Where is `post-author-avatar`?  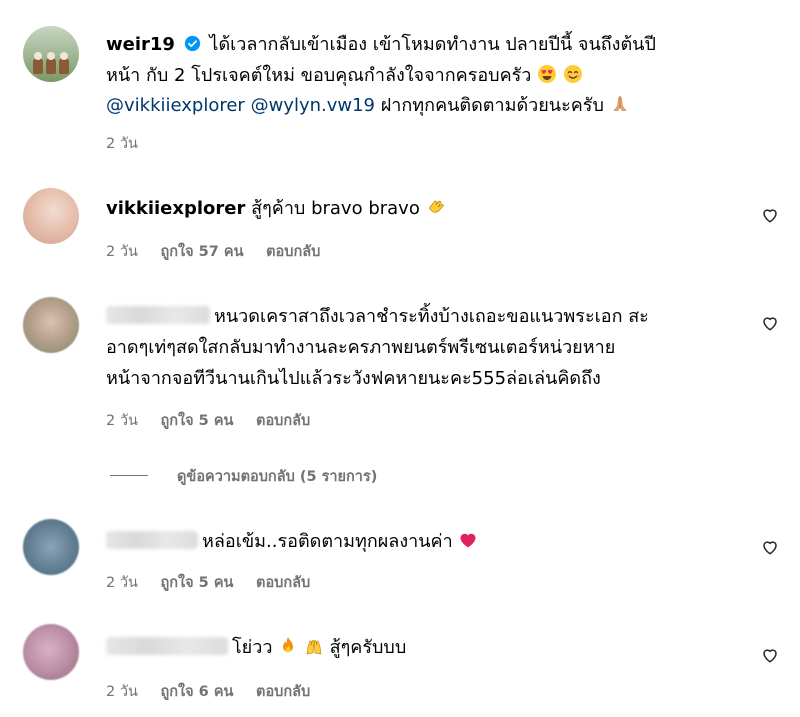 post-author-avatar is located at coordinates (51, 54).